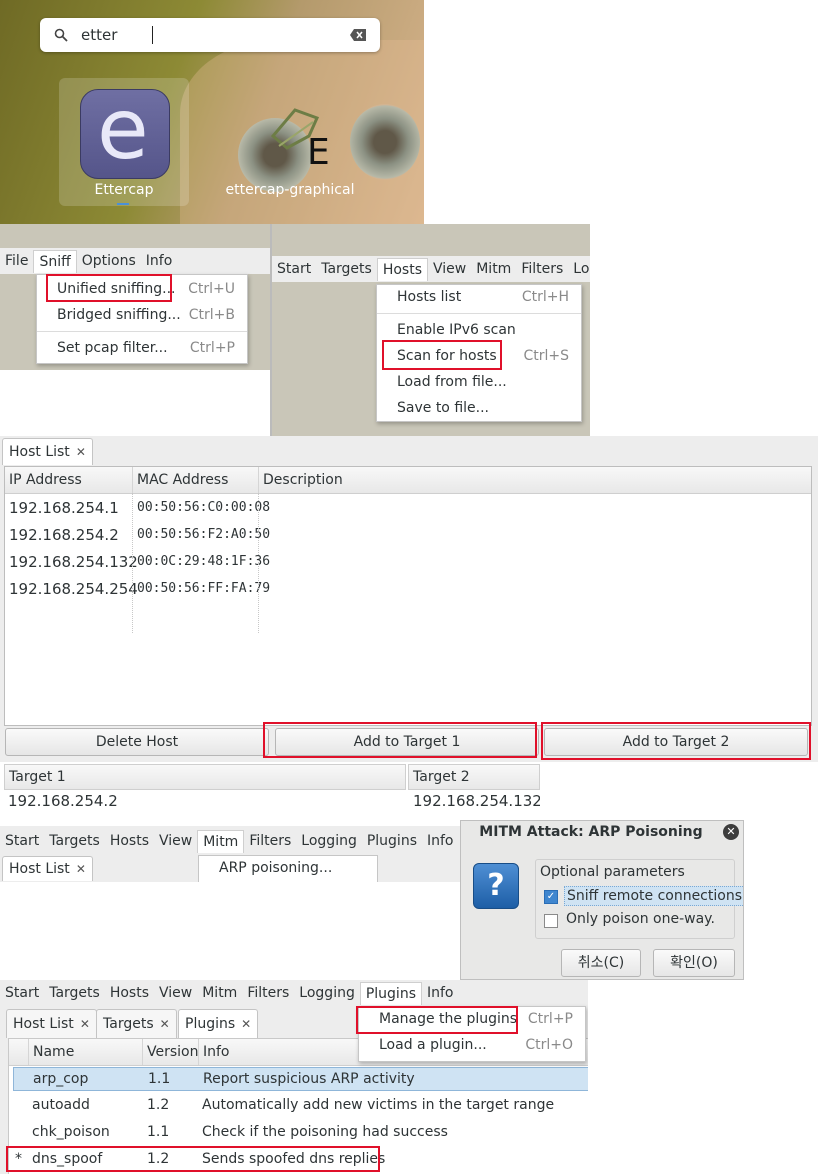 This screenshot has width=822, height=1174. I want to click on dialog-title: MITM Attack: ARP Poisoning, so click(591, 832).